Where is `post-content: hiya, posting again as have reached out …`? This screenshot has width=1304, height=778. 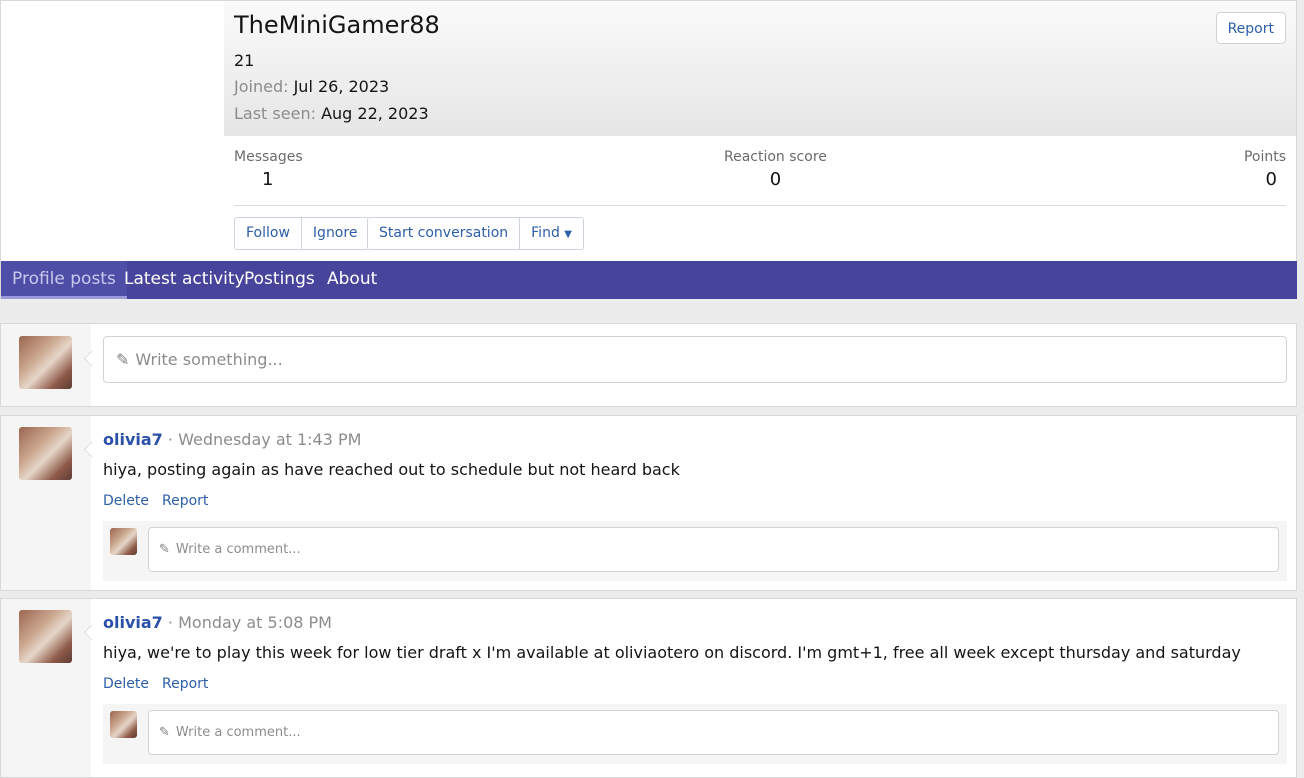
post-content: hiya, posting again as have reached out … is located at coordinates (391, 469).